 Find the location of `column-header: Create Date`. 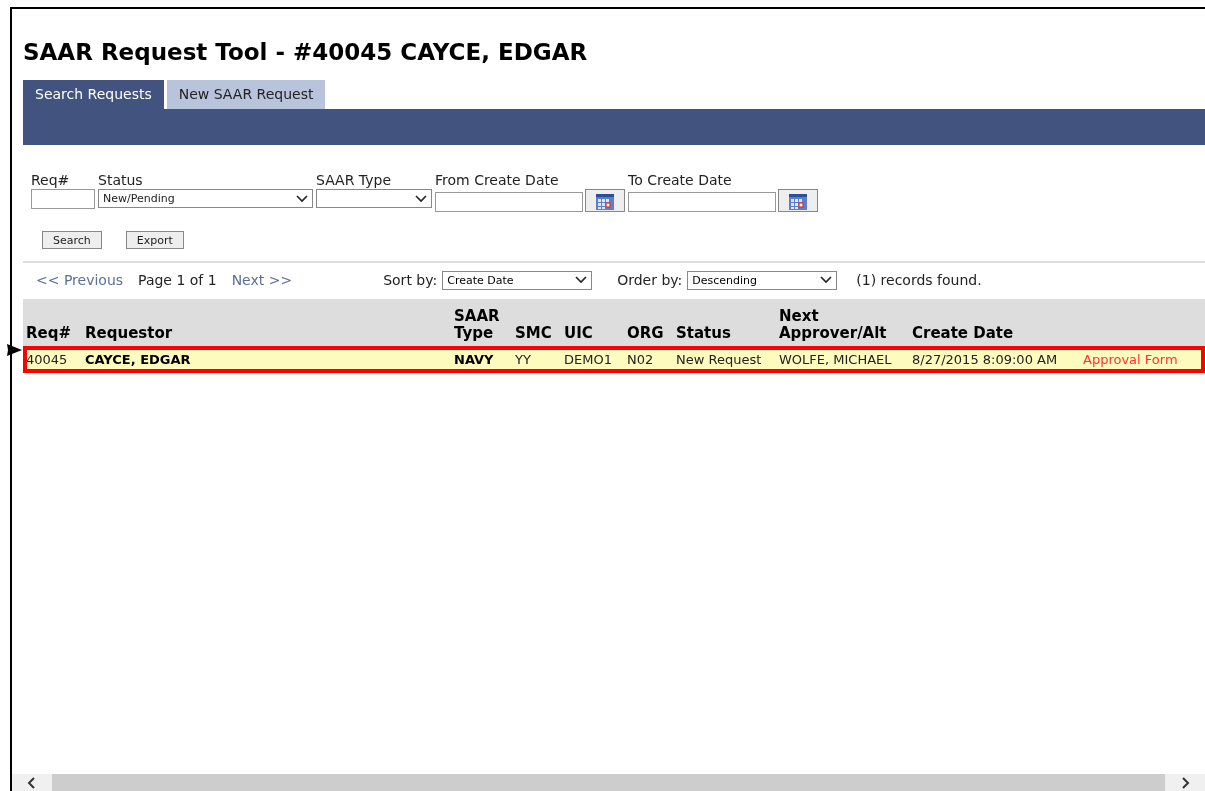

column-header: Create Date is located at coordinates (994, 322).